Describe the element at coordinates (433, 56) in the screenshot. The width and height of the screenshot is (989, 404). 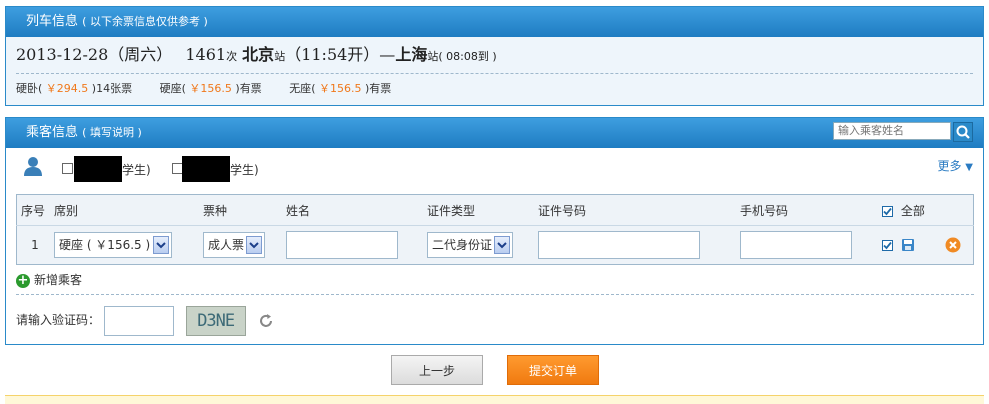
I see `to-station-suffix: 站` at that location.